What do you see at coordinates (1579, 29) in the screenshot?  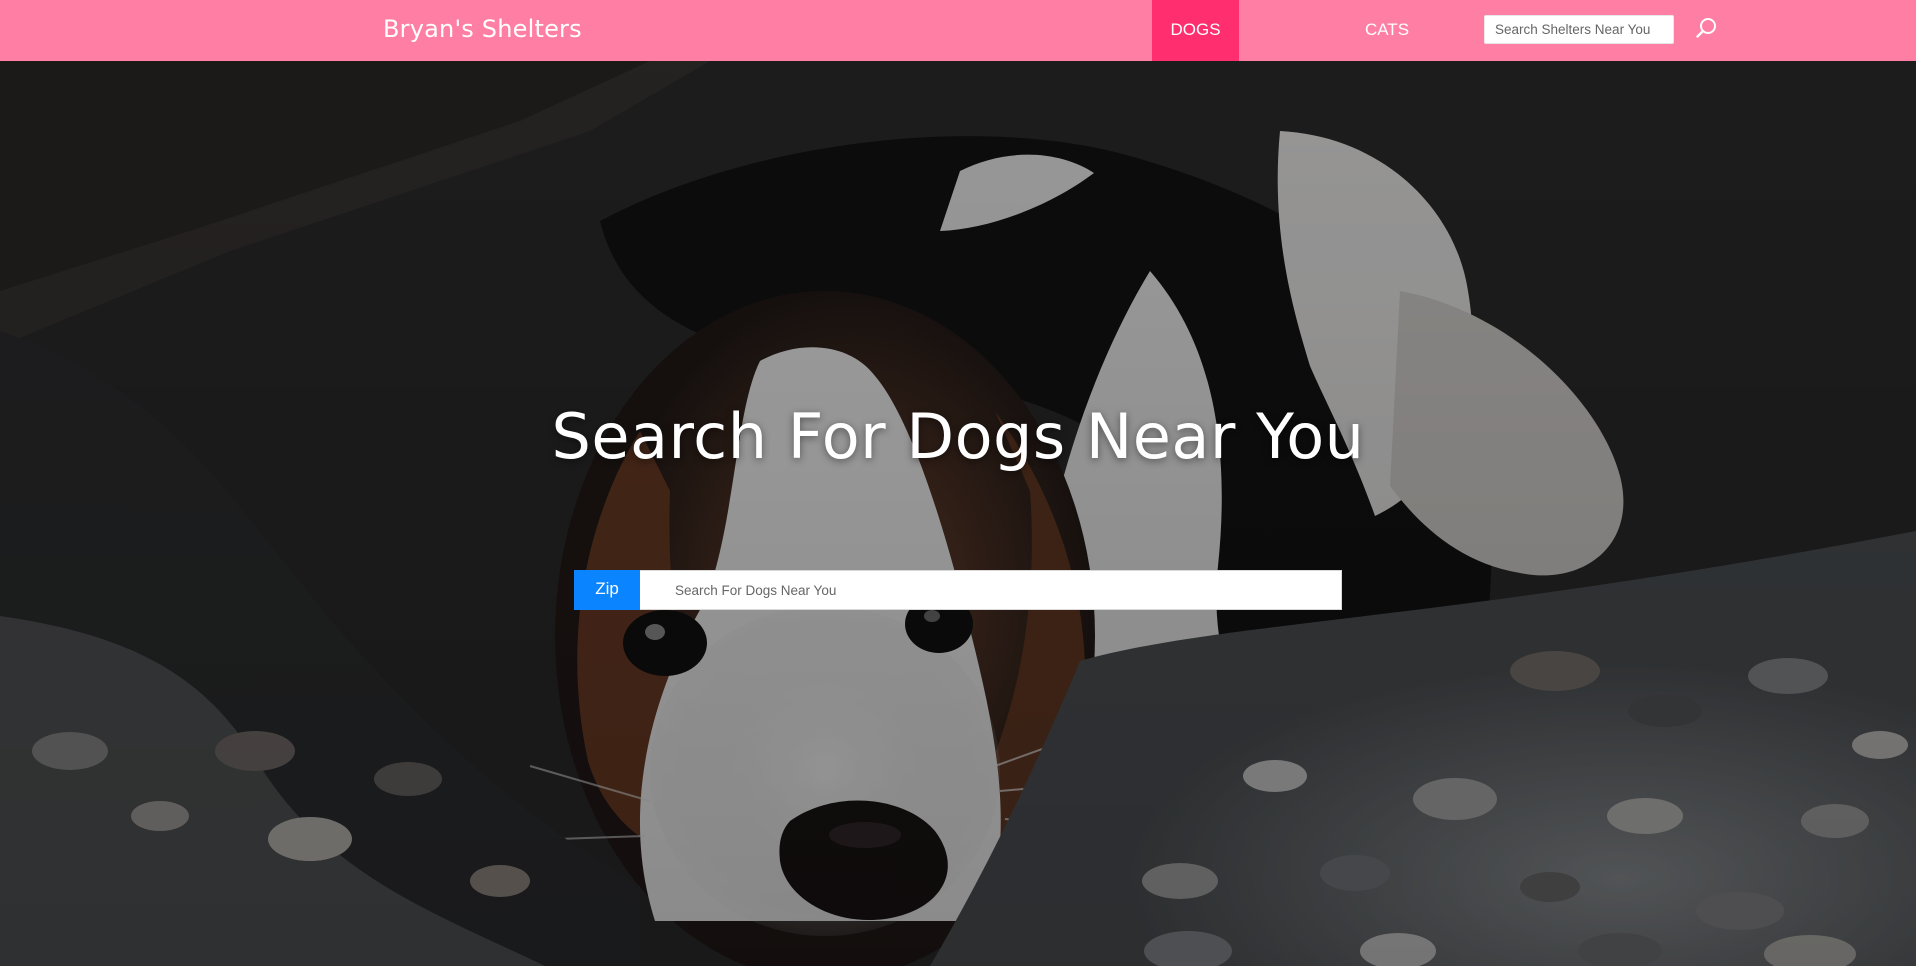 I see `shelter-search-input` at bounding box center [1579, 29].